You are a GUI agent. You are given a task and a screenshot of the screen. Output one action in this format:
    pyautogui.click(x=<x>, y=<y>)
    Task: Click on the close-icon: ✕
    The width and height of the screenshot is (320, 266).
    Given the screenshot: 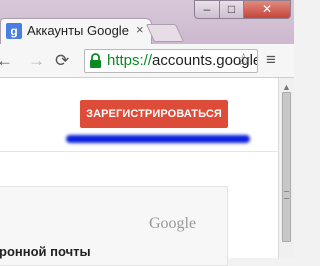 What is the action you would take?
    pyautogui.click(x=267, y=9)
    